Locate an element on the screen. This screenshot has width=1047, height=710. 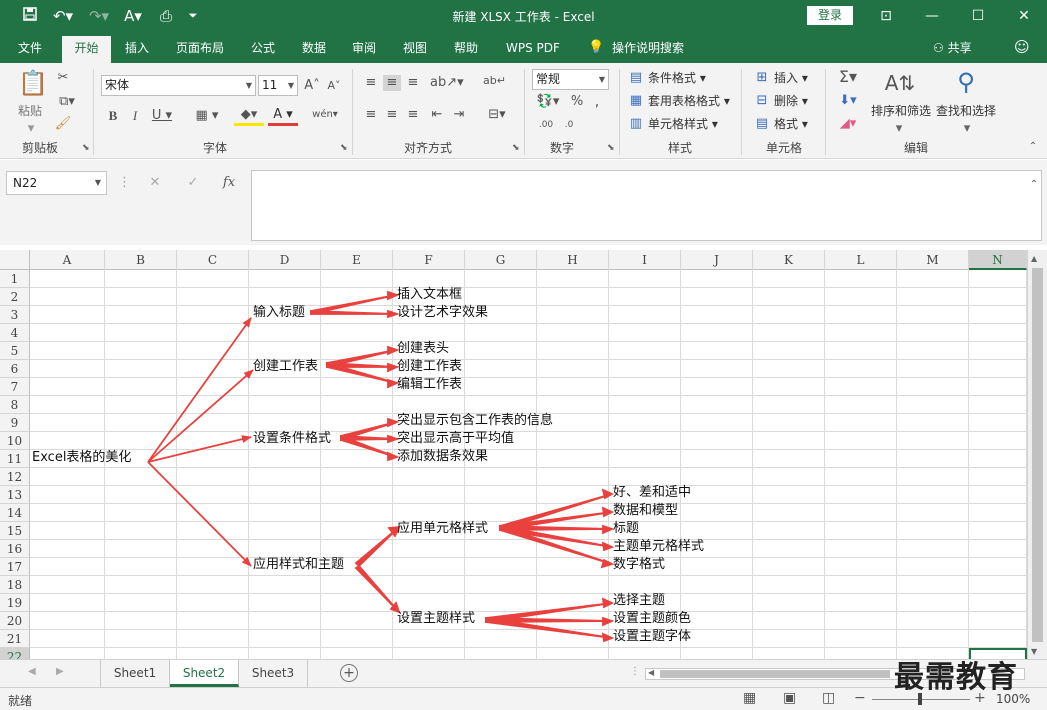
underline-icon: U ▾ is located at coordinates (162, 116).